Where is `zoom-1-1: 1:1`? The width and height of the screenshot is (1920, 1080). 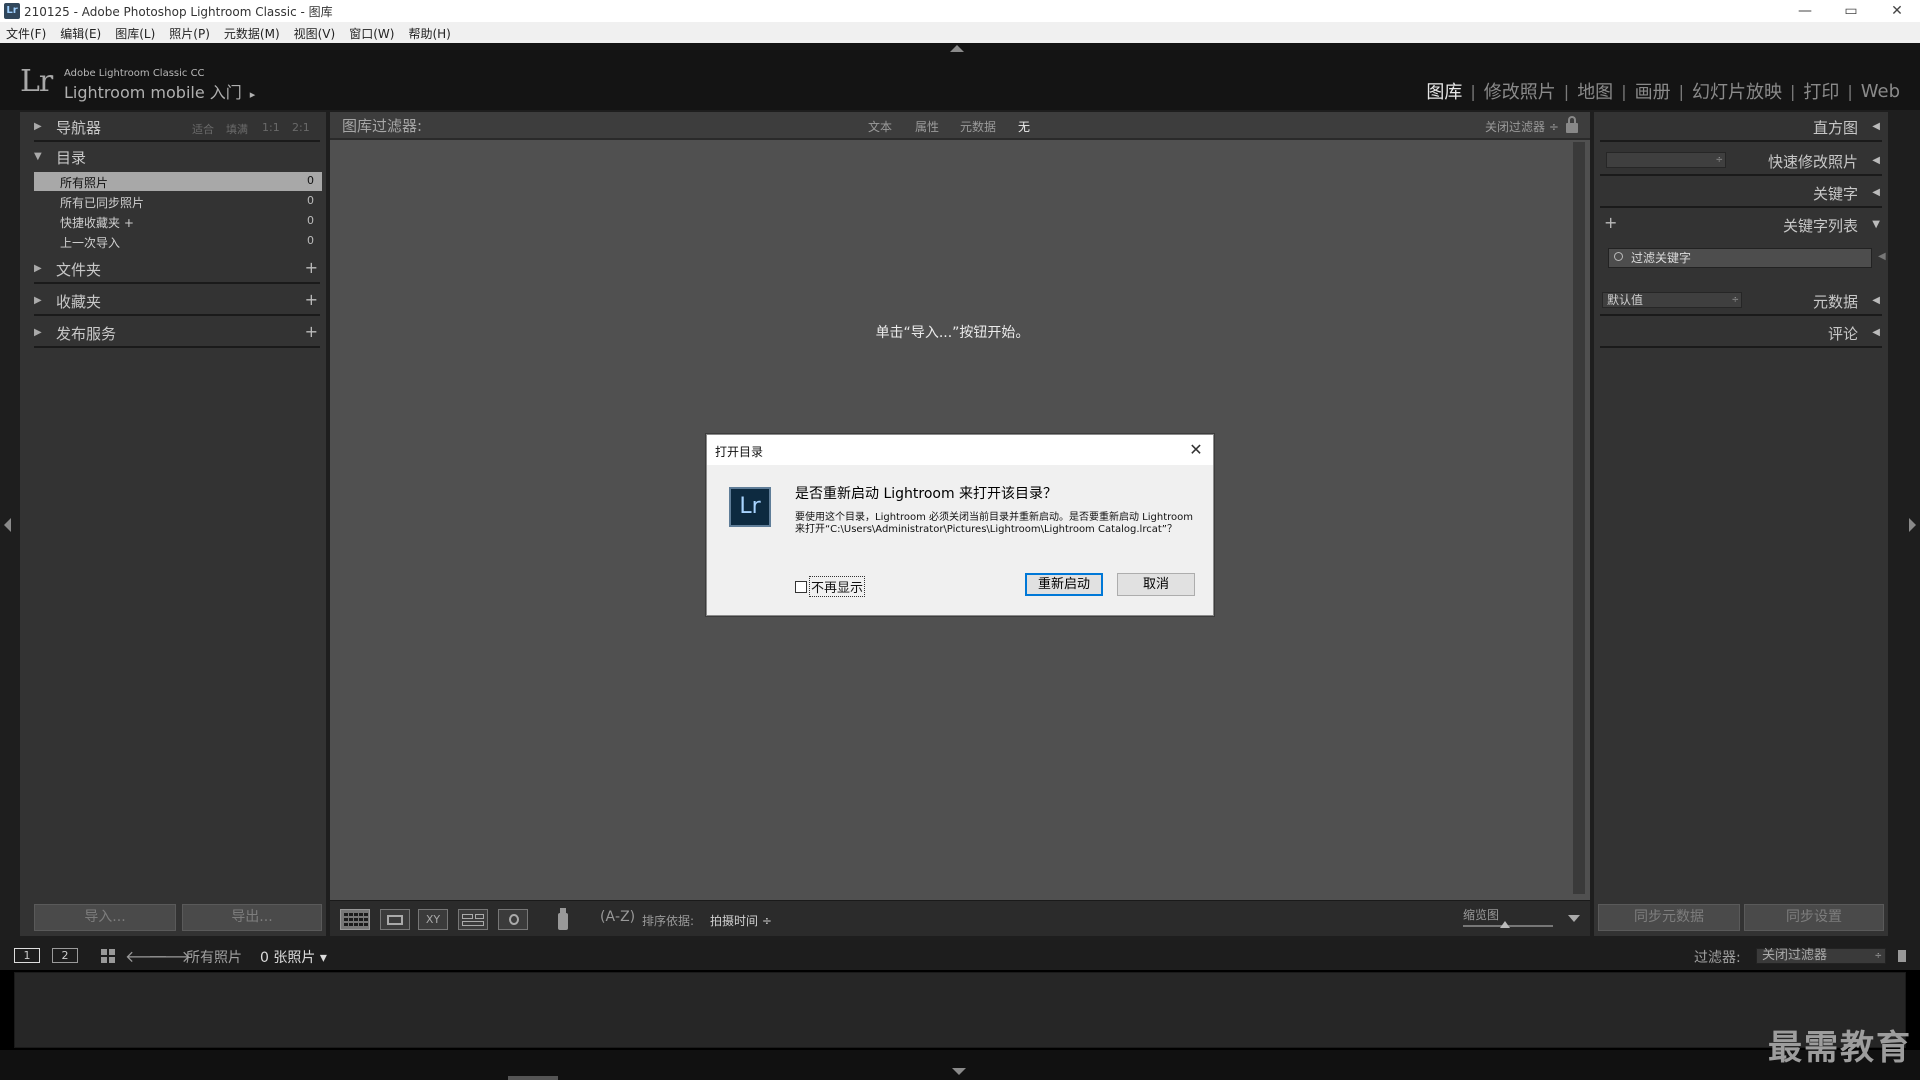 zoom-1-1: 1:1 is located at coordinates (271, 127).